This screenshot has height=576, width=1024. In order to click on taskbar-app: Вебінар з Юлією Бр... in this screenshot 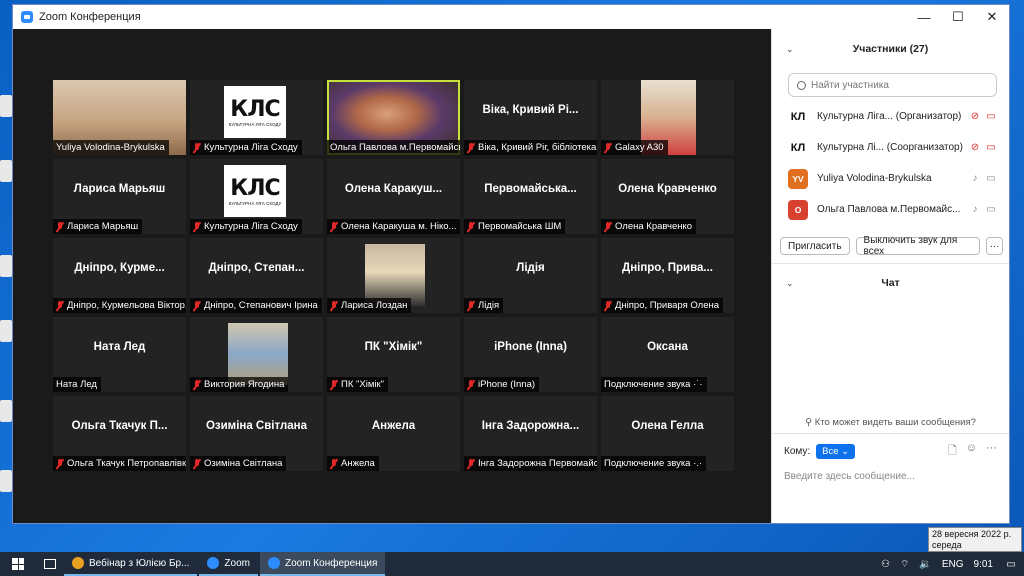, I will do `click(131, 564)`.